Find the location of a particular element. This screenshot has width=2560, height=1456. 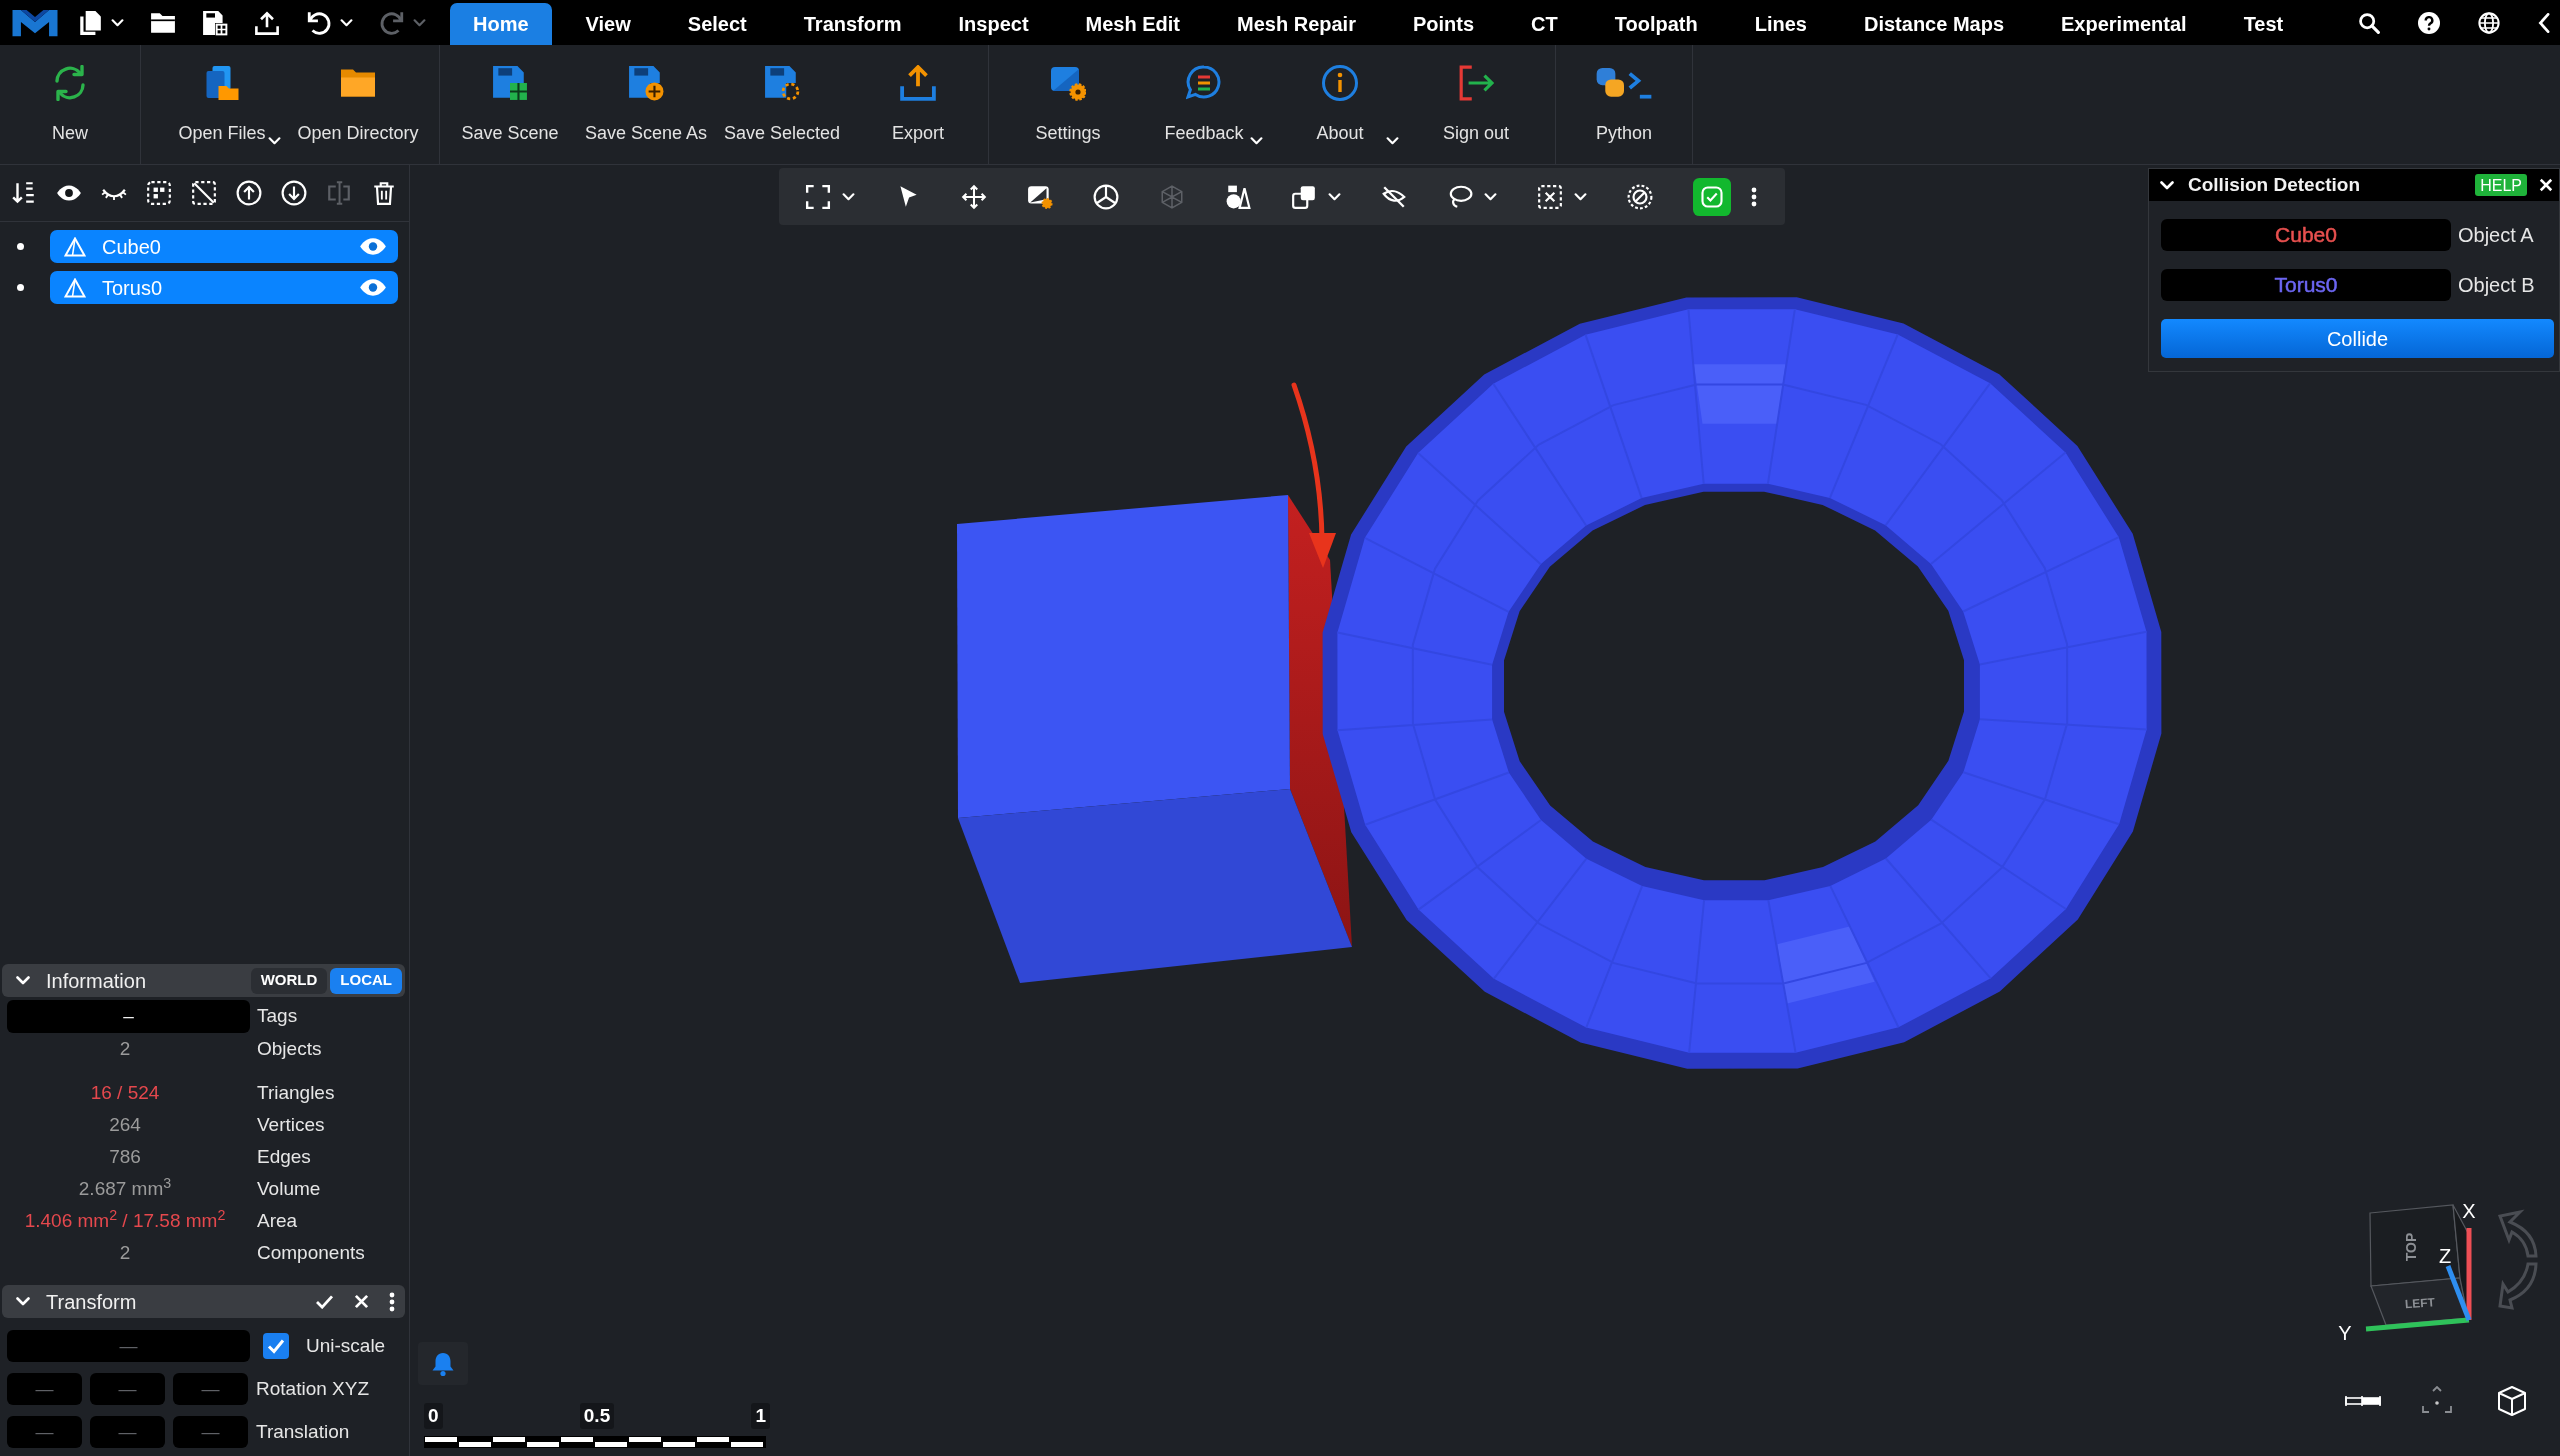

menu-tab: Select is located at coordinates (717, 24).